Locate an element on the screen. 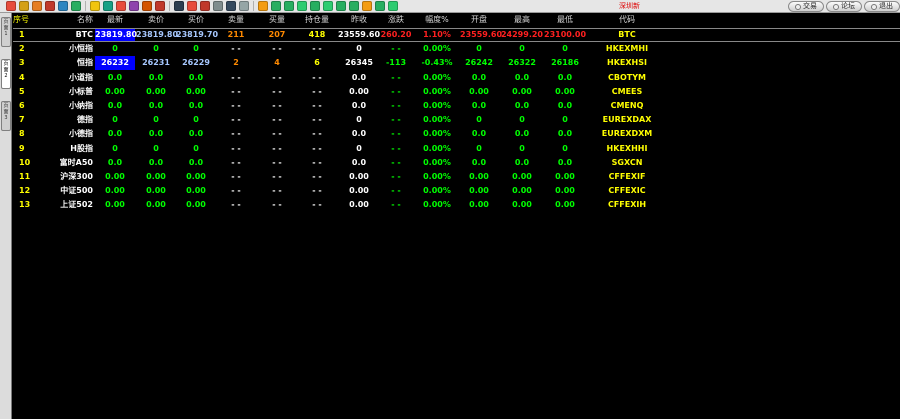 The image size is (900, 419). cell-name: 中证500 is located at coordinates (76, 191).